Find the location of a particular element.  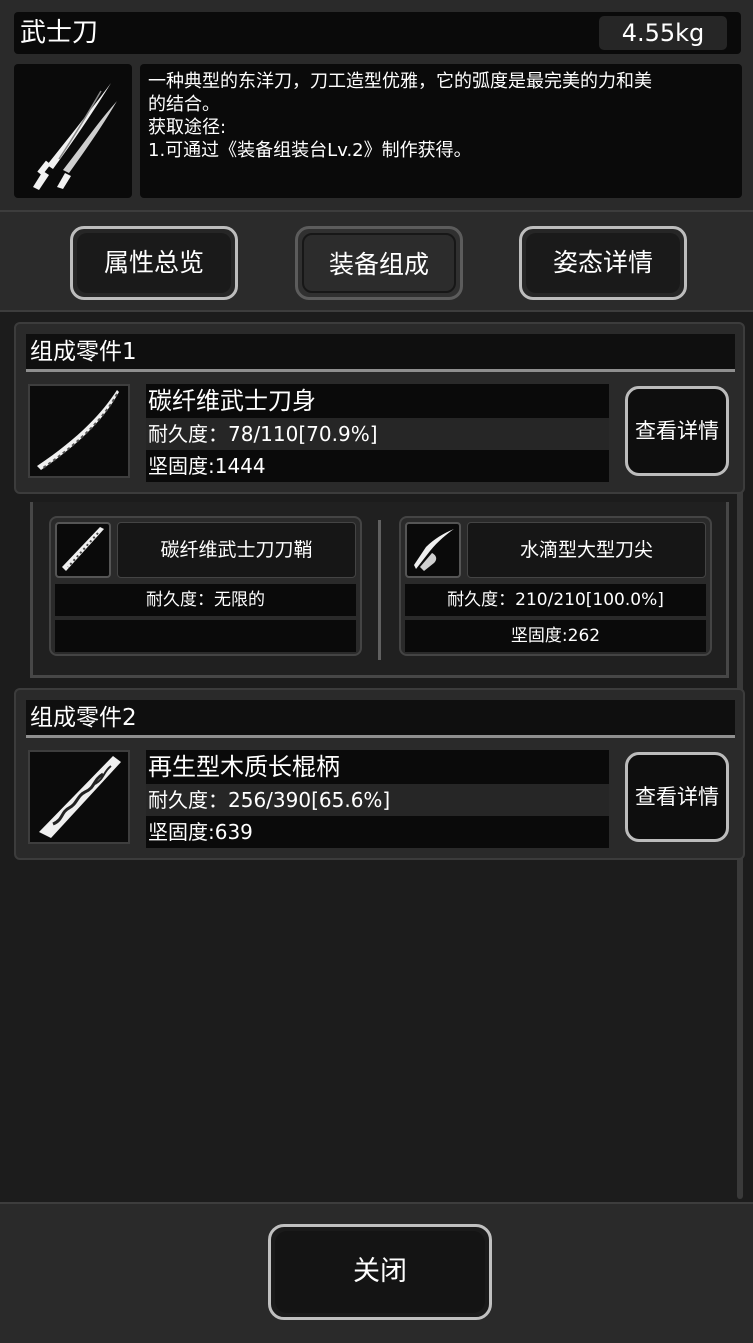

subpart-hardness: 坚固度:262 is located at coordinates (555, 636).